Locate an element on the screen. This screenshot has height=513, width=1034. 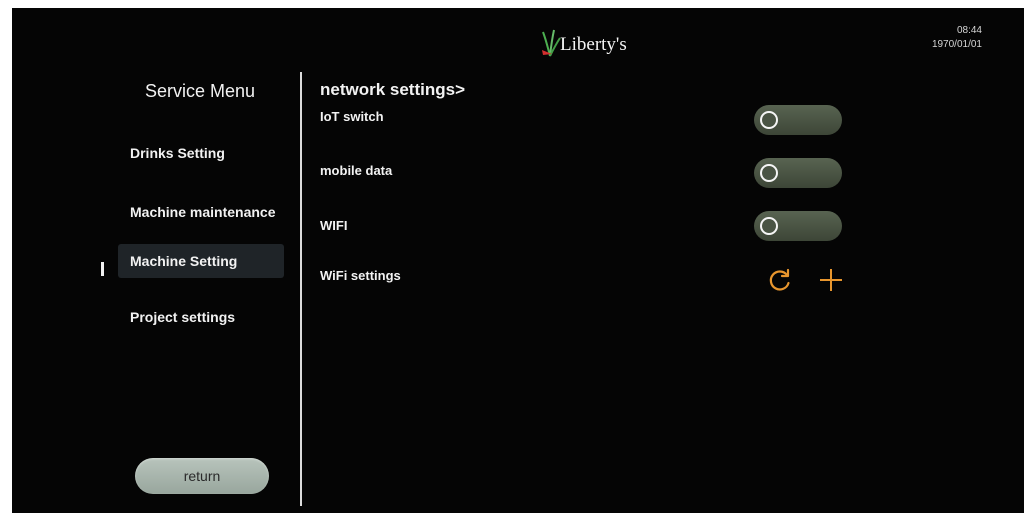
sidebar-item-drinks-setting: Drinks Setting is located at coordinates (201, 153).